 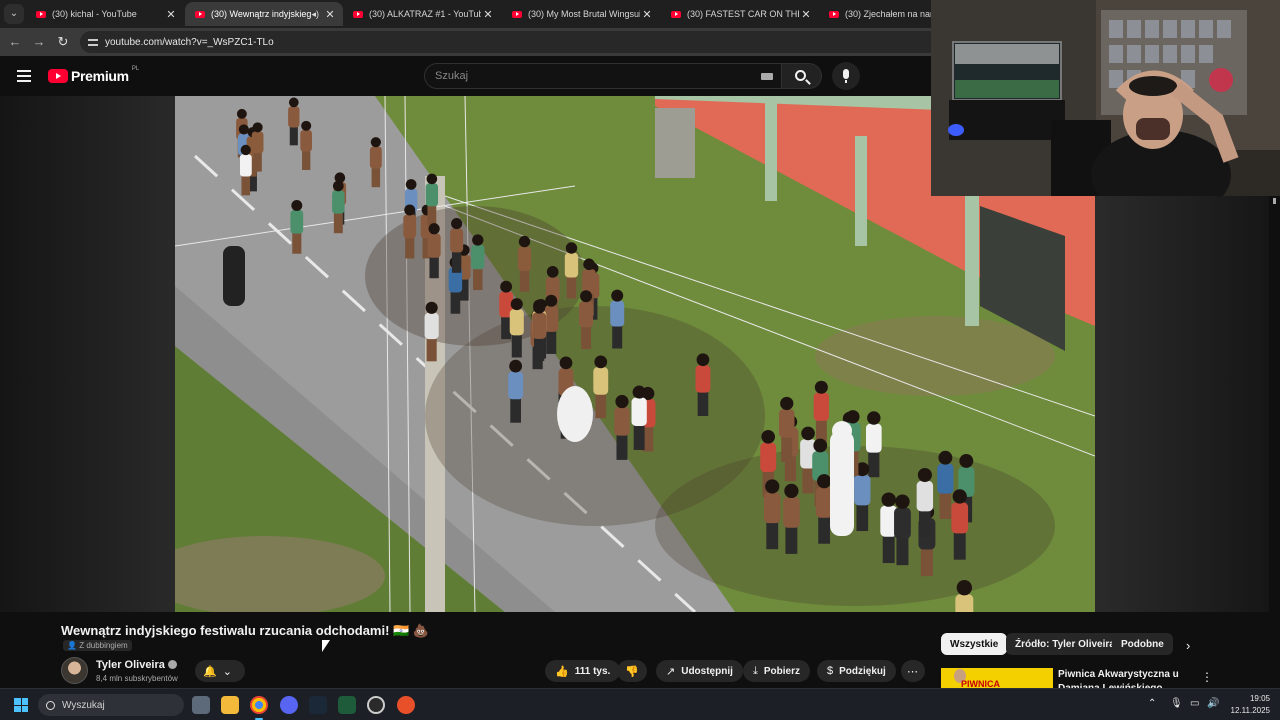 What do you see at coordinates (776, 671) in the screenshot?
I see `download-button: ⤓ Pobierz` at bounding box center [776, 671].